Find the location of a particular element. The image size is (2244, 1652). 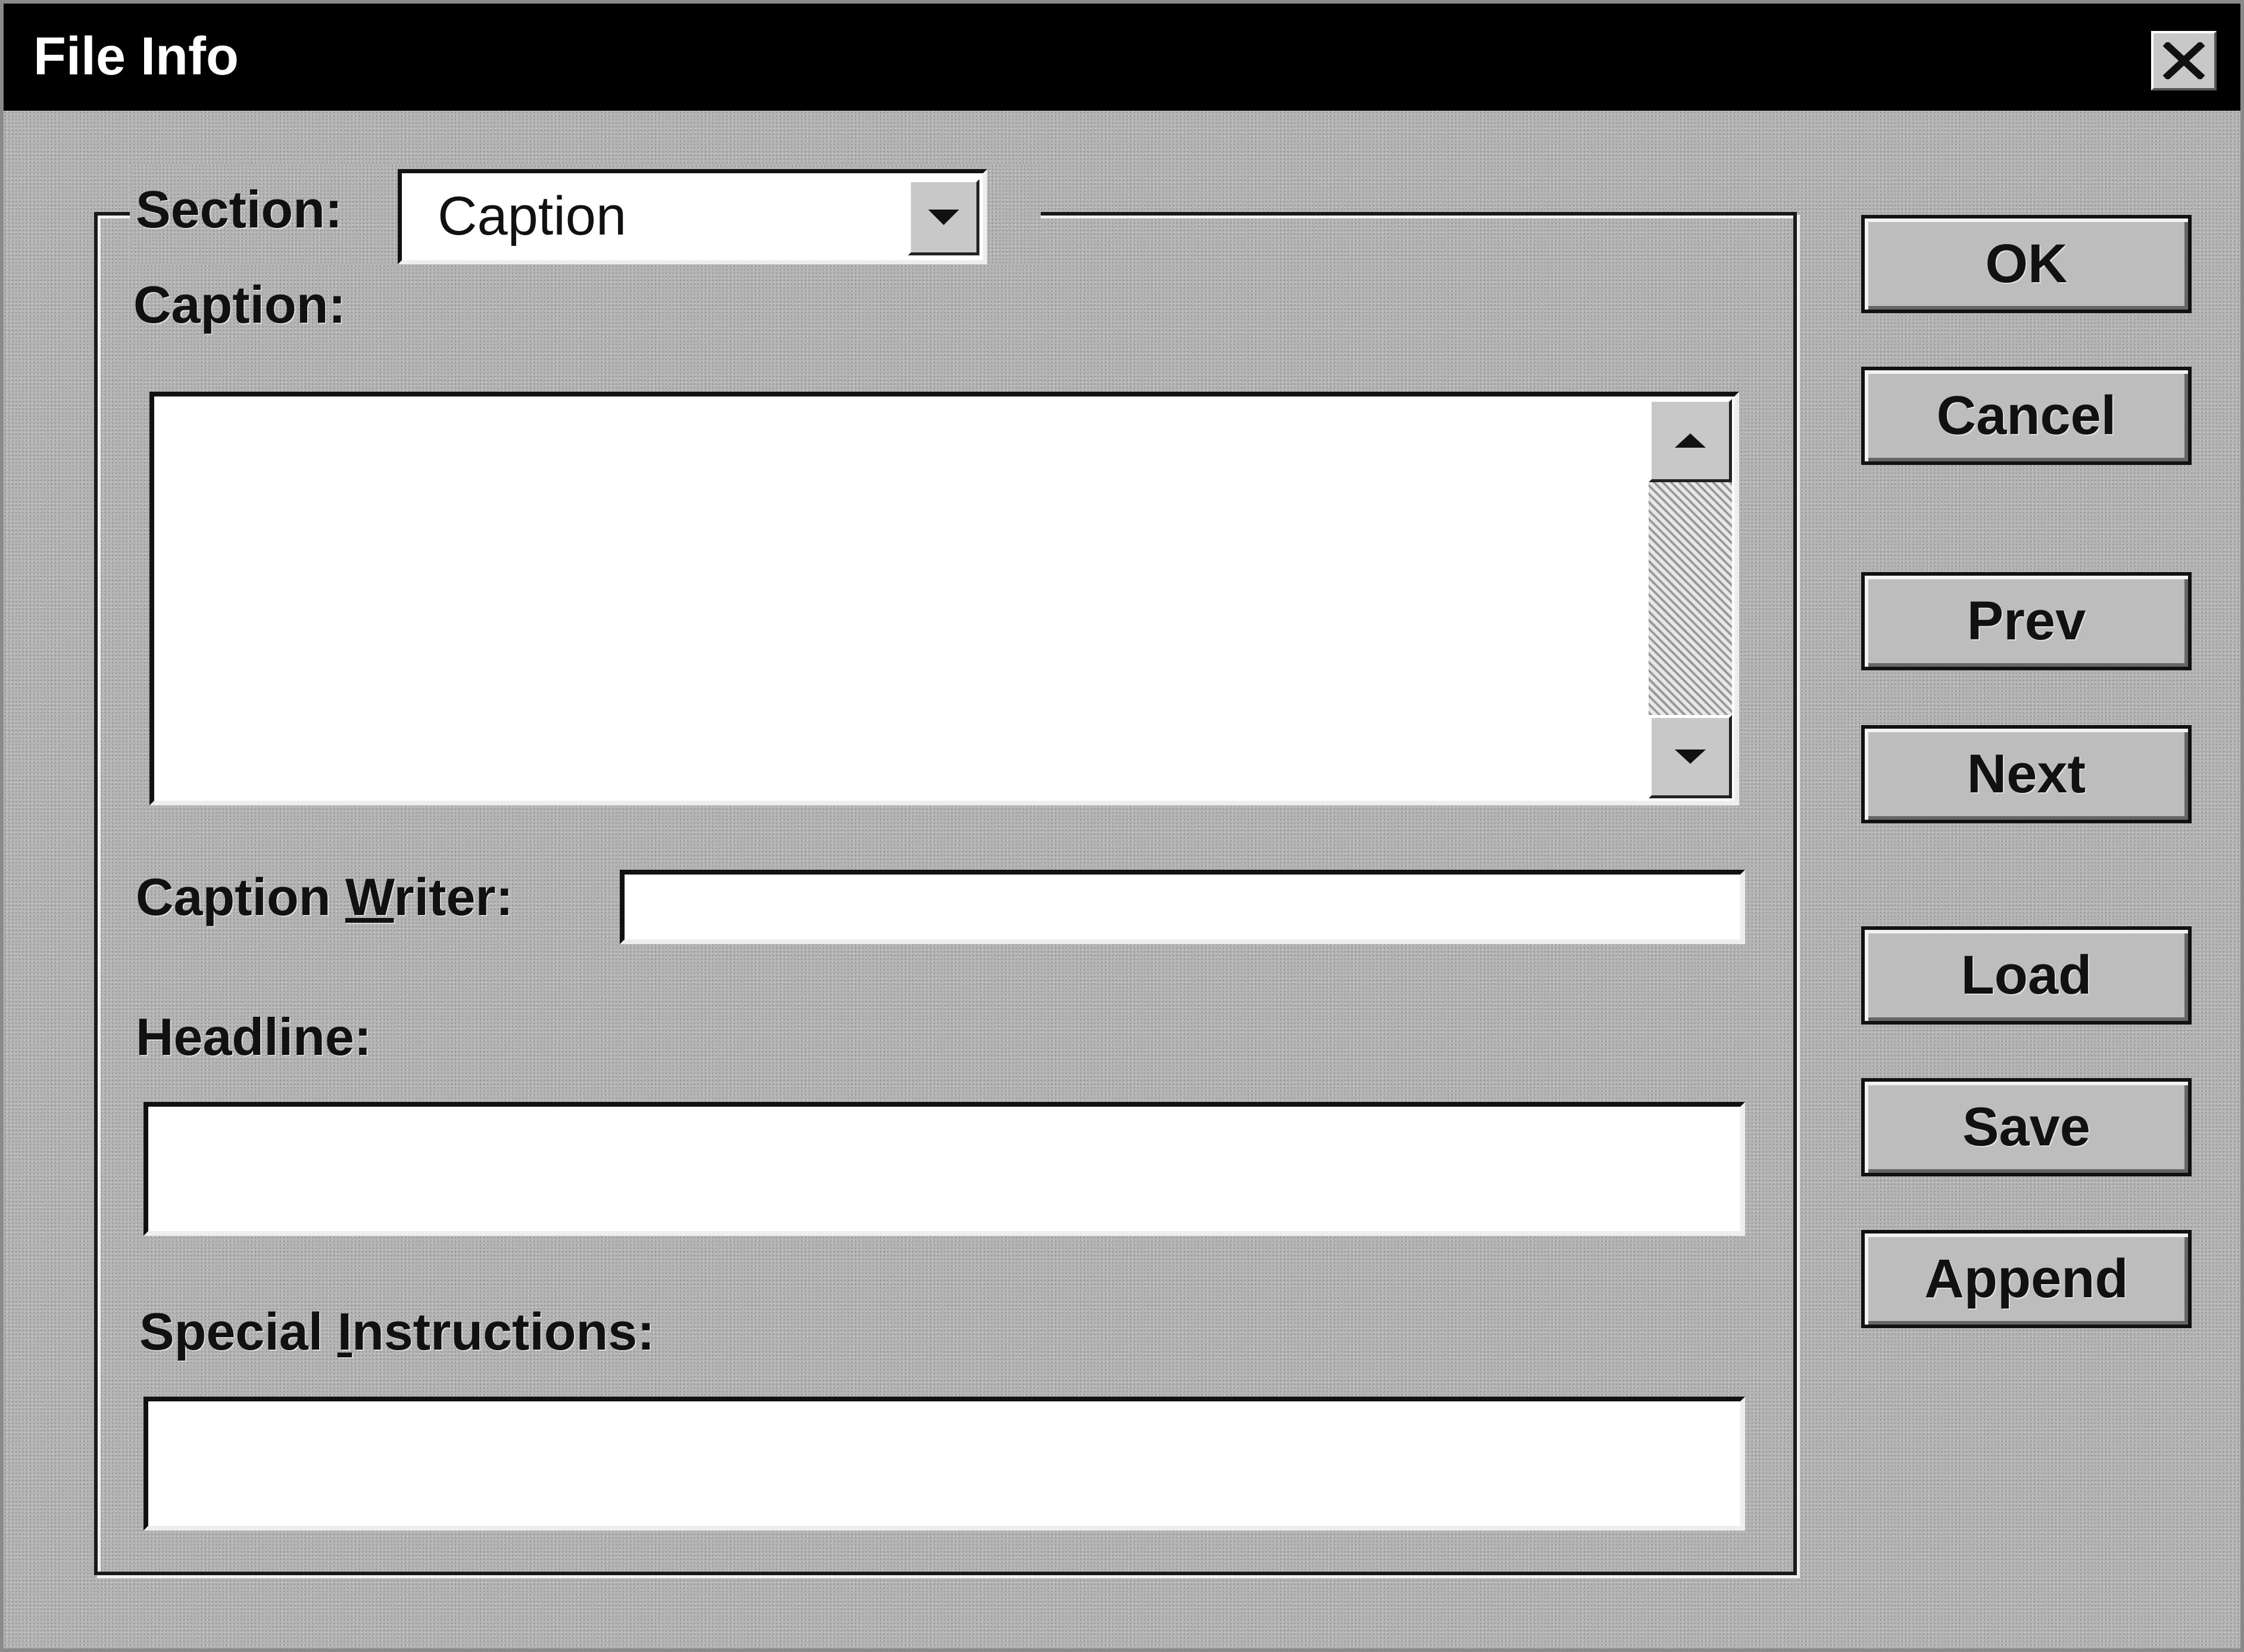

next-button: Next is located at coordinates (2027, 774).